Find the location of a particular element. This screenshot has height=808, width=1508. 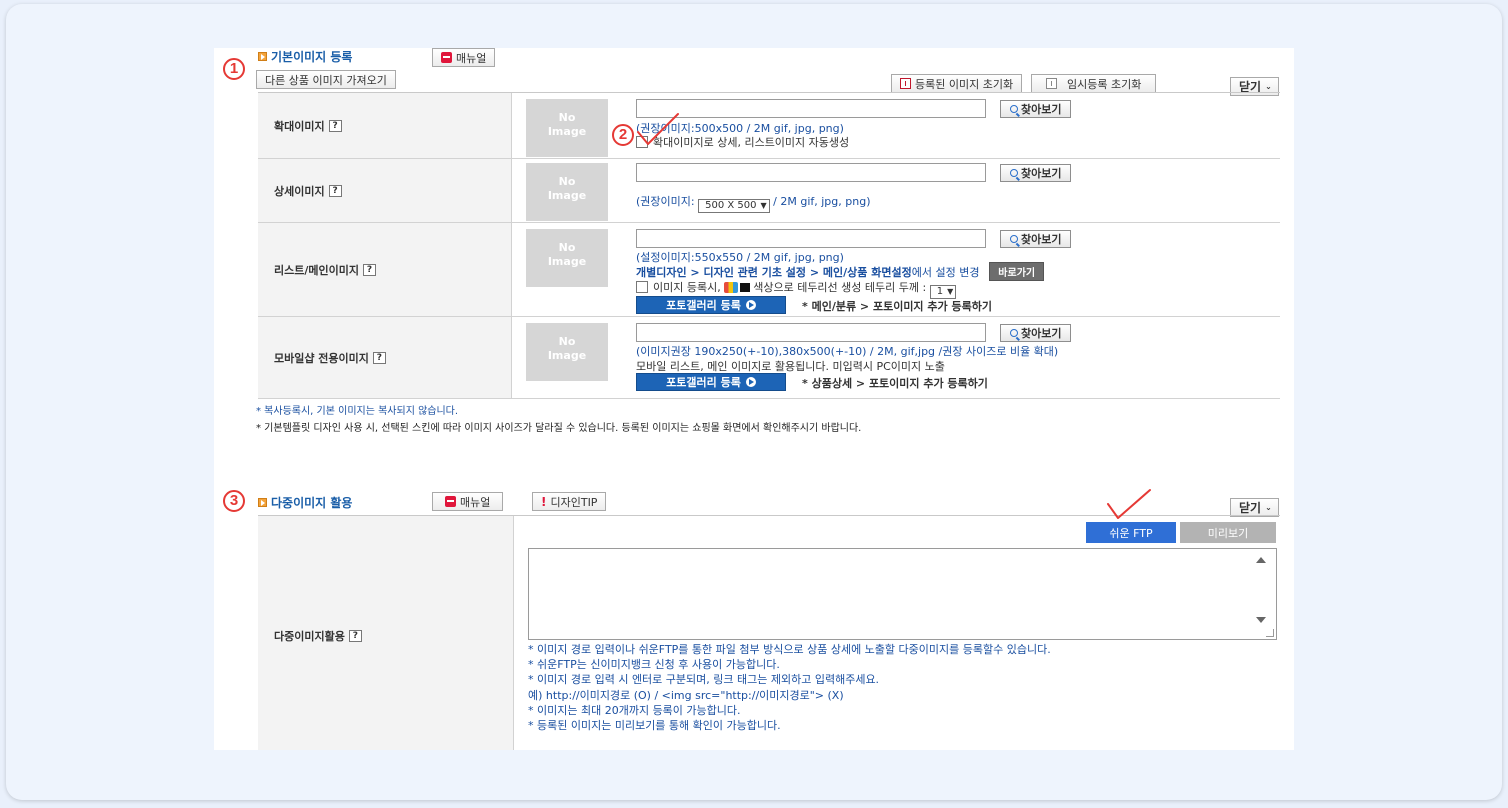

goto-button: 바로가기 is located at coordinates (1017, 271).